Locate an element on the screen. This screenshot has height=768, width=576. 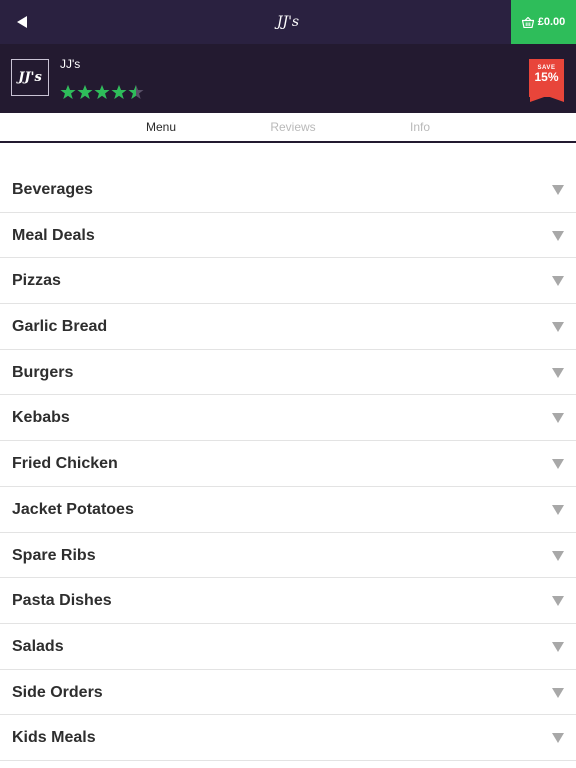
cart-total: £0.00 is located at coordinates (551, 22).